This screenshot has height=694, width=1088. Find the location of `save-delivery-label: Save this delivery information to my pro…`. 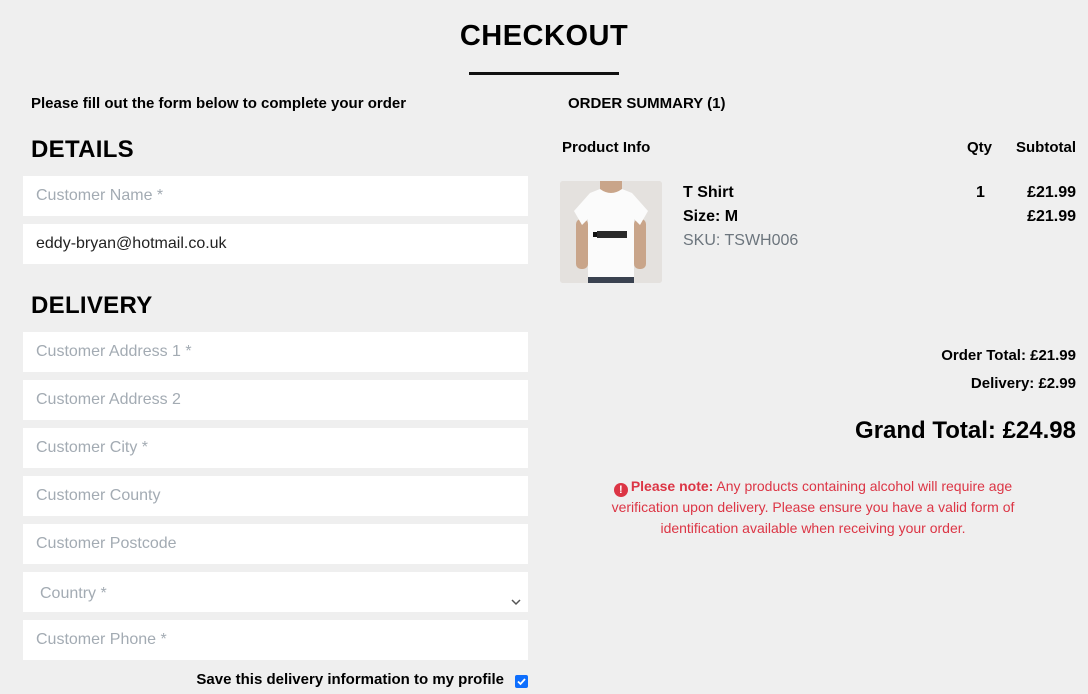

save-delivery-label: Save this delivery information to my pro… is located at coordinates (350, 679).